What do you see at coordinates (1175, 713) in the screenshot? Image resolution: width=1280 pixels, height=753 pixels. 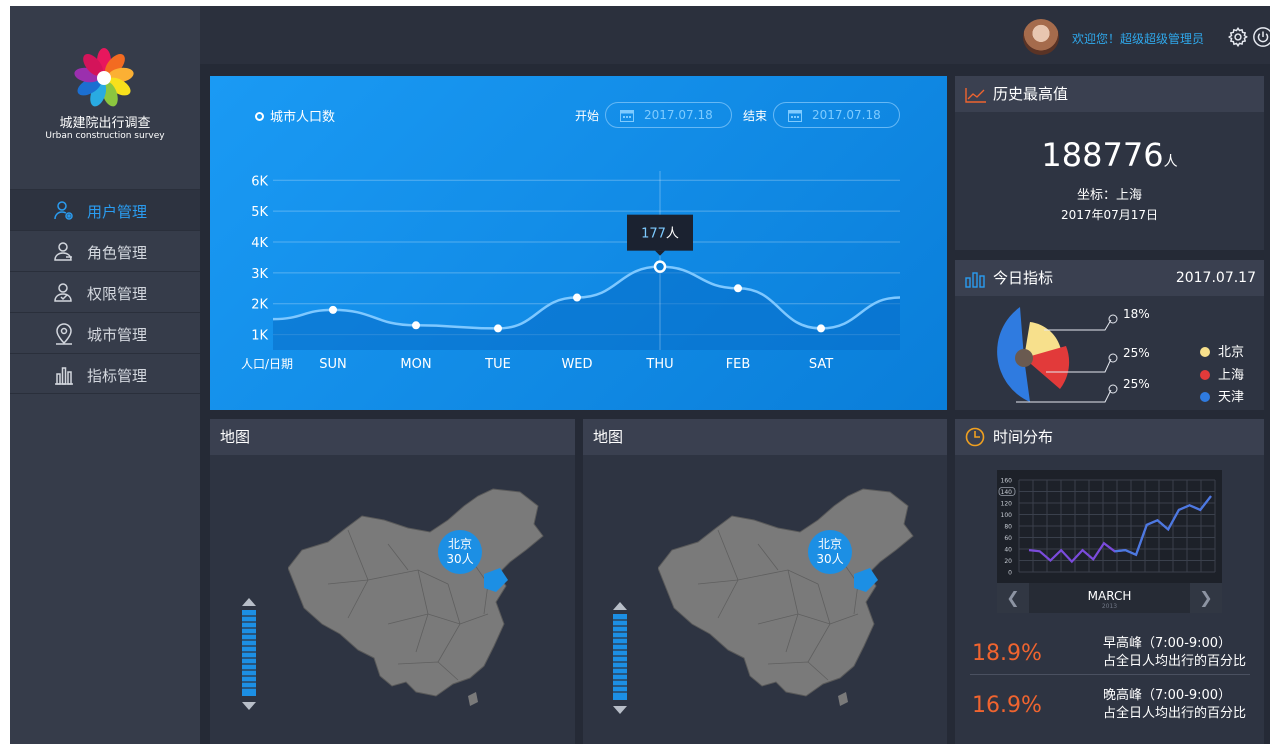 I see `evening-peak-desc: 占全日人均出行的百分比` at bounding box center [1175, 713].